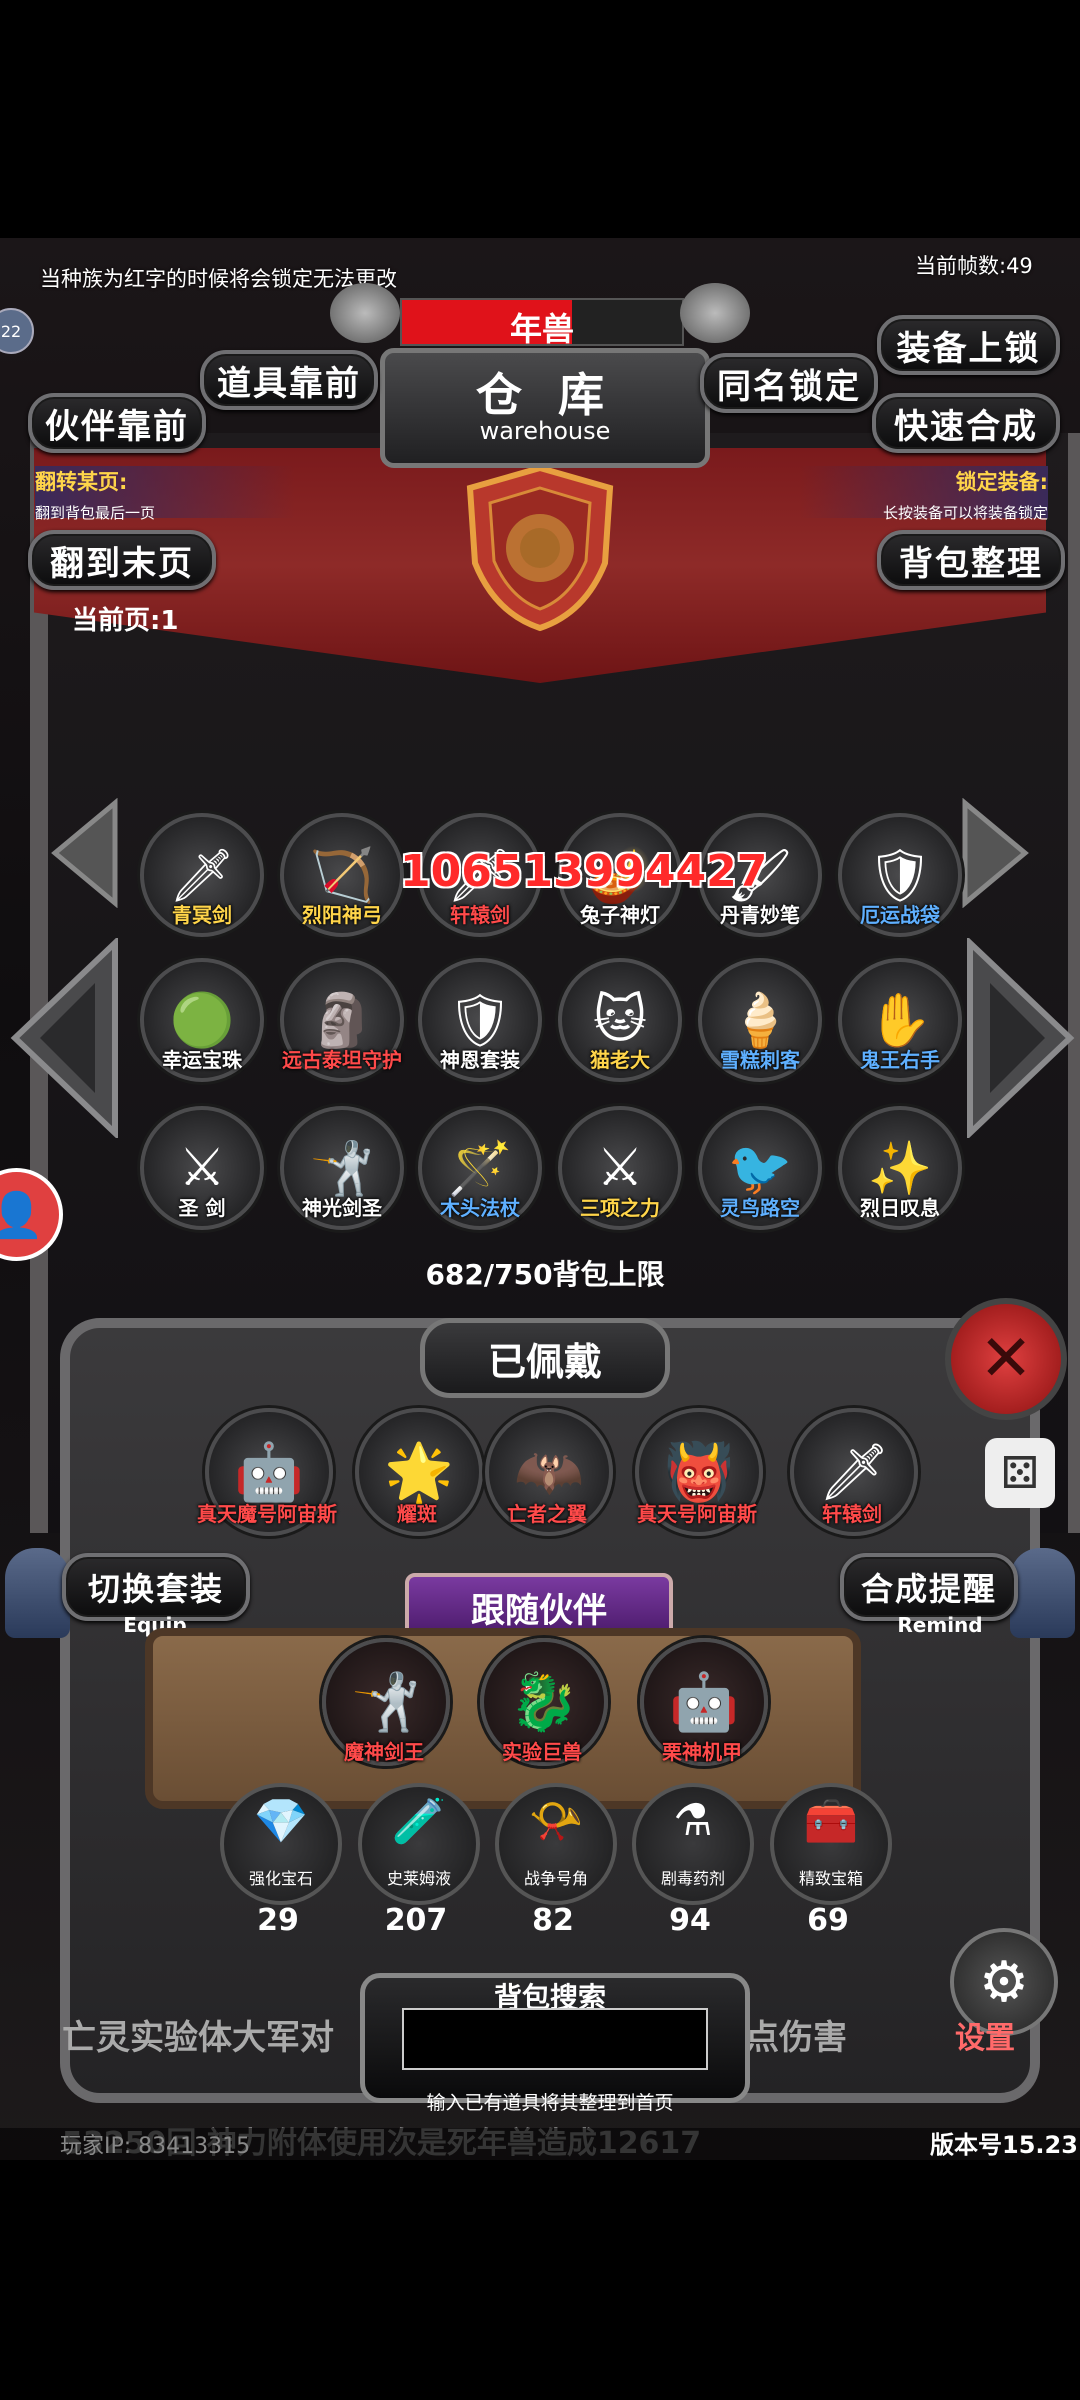  I want to click on material-item: ⚗ 剧毒药剂, so click(693, 1844).